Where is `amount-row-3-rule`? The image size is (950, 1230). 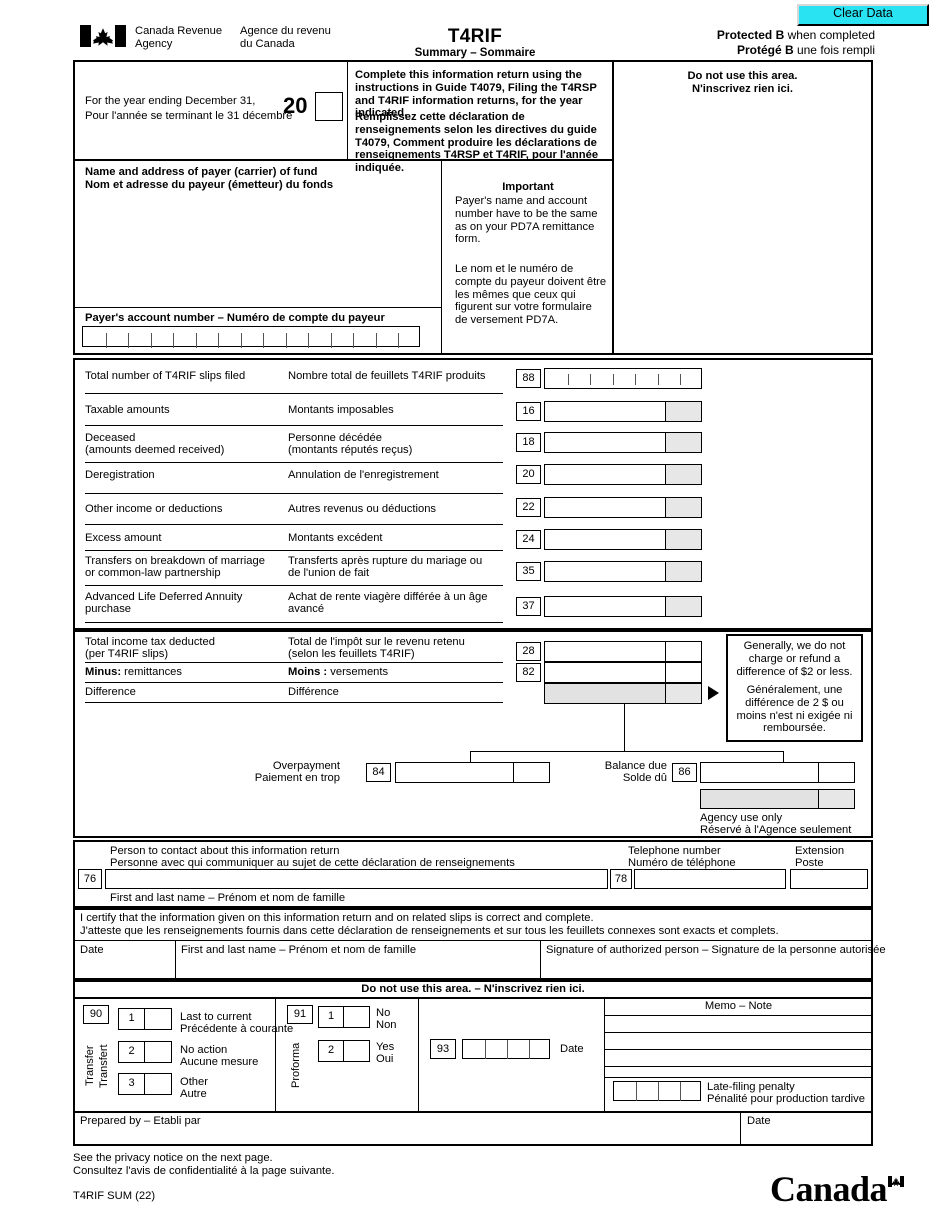 amount-row-3-rule is located at coordinates (294, 493).